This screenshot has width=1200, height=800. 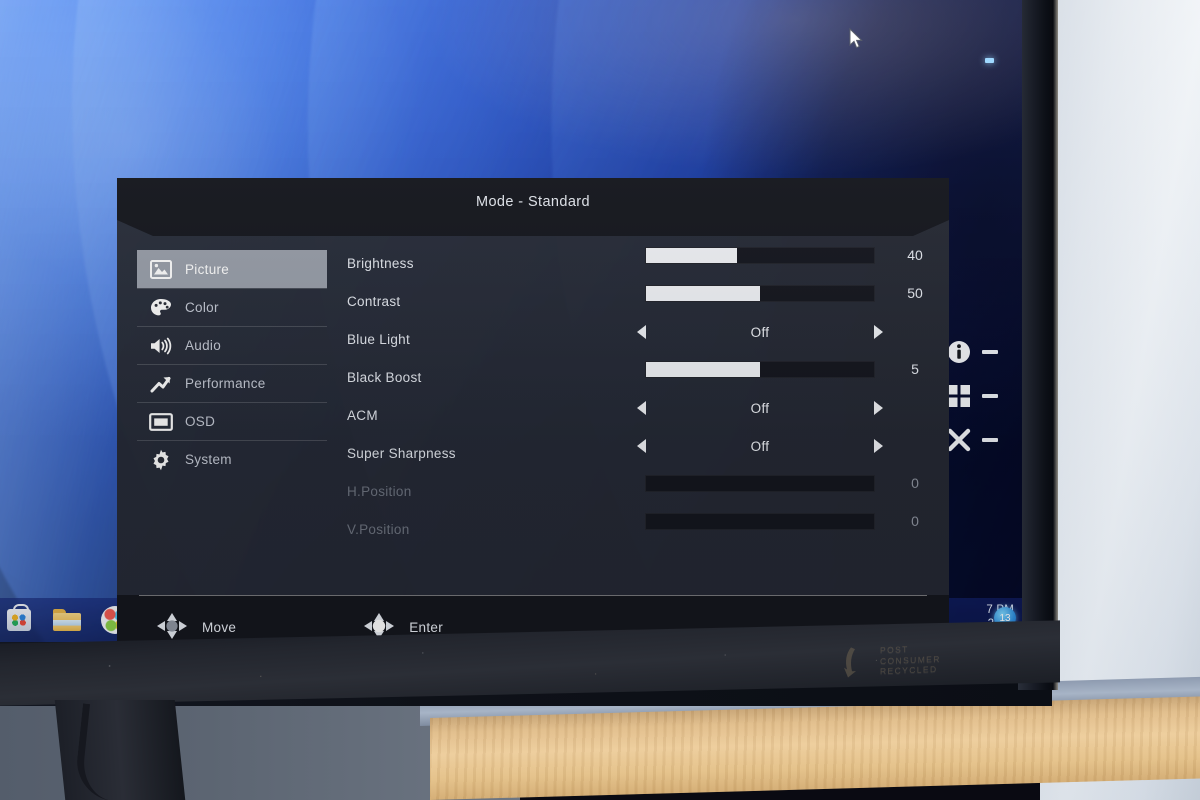 What do you see at coordinates (362, 415) in the screenshot?
I see `setting-label: ACM` at bounding box center [362, 415].